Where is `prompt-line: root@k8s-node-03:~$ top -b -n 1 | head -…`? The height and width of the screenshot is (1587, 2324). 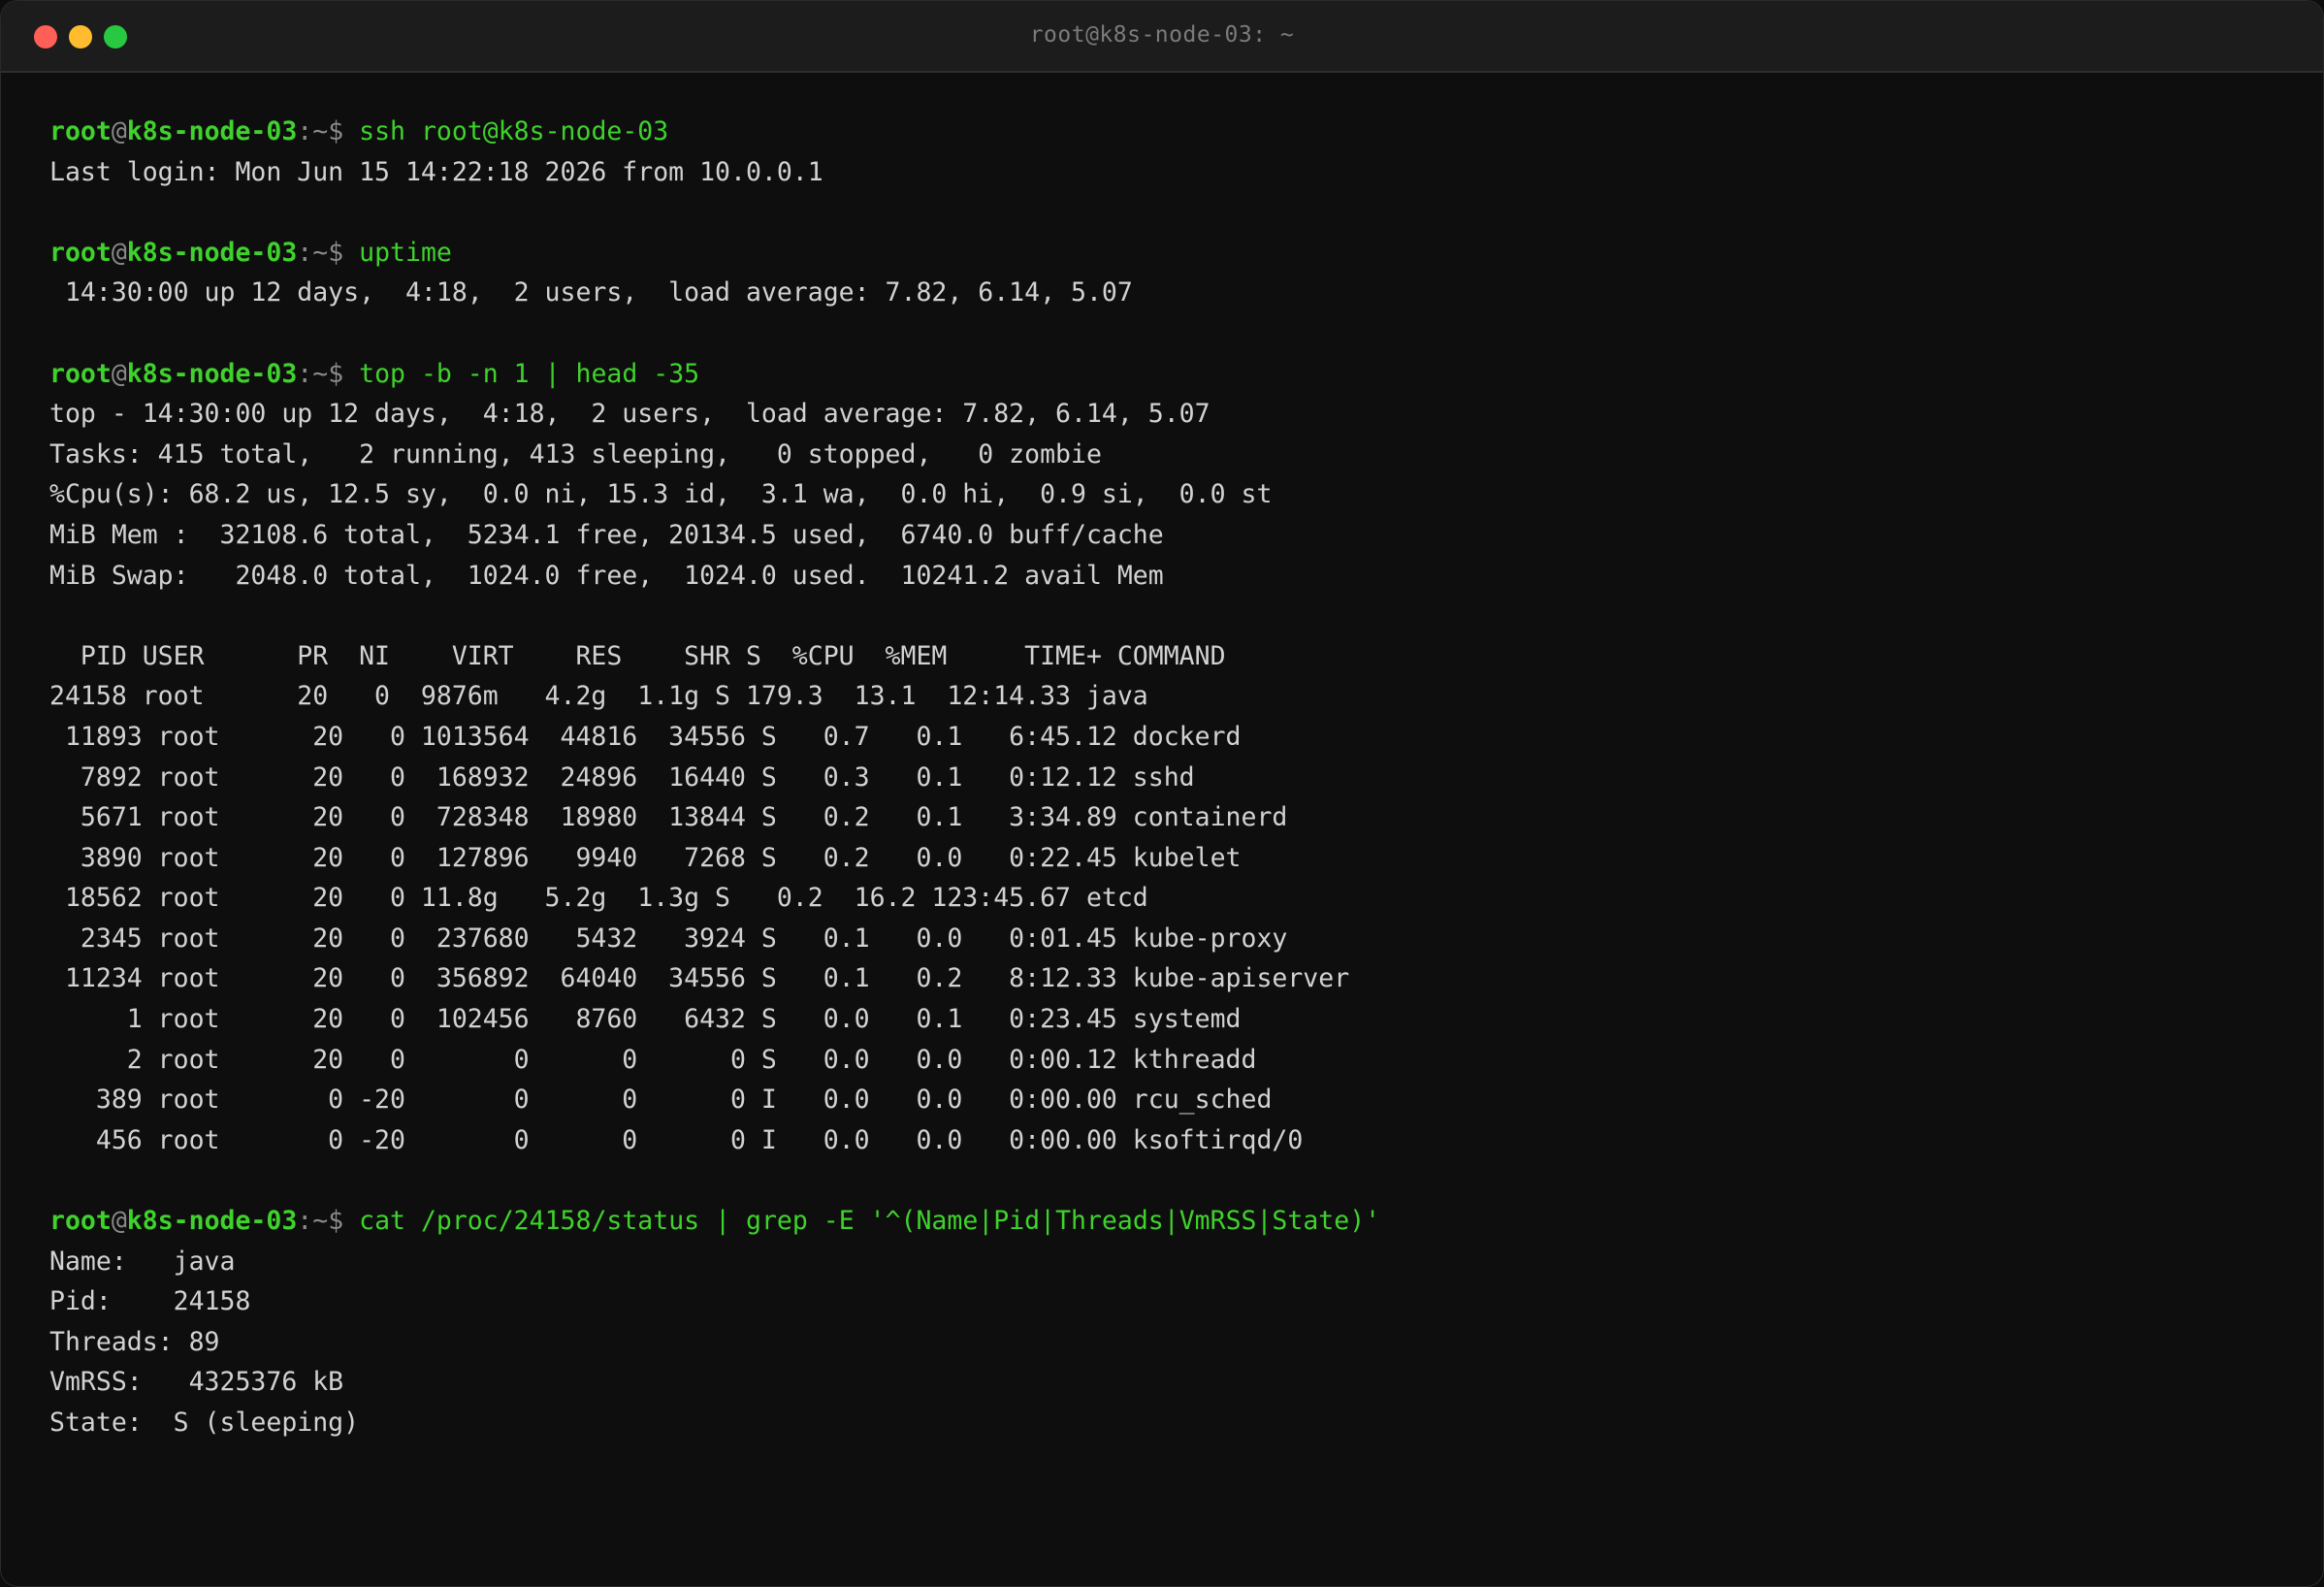
prompt-line: root@k8s-node-03:~$ top -b -n 1 | head -… is located at coordinates (1166, 374).